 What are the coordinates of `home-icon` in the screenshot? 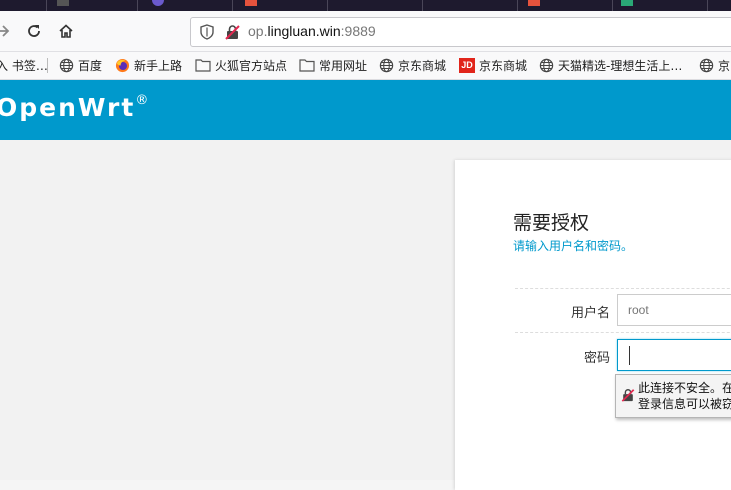 It's located at (66, 31).